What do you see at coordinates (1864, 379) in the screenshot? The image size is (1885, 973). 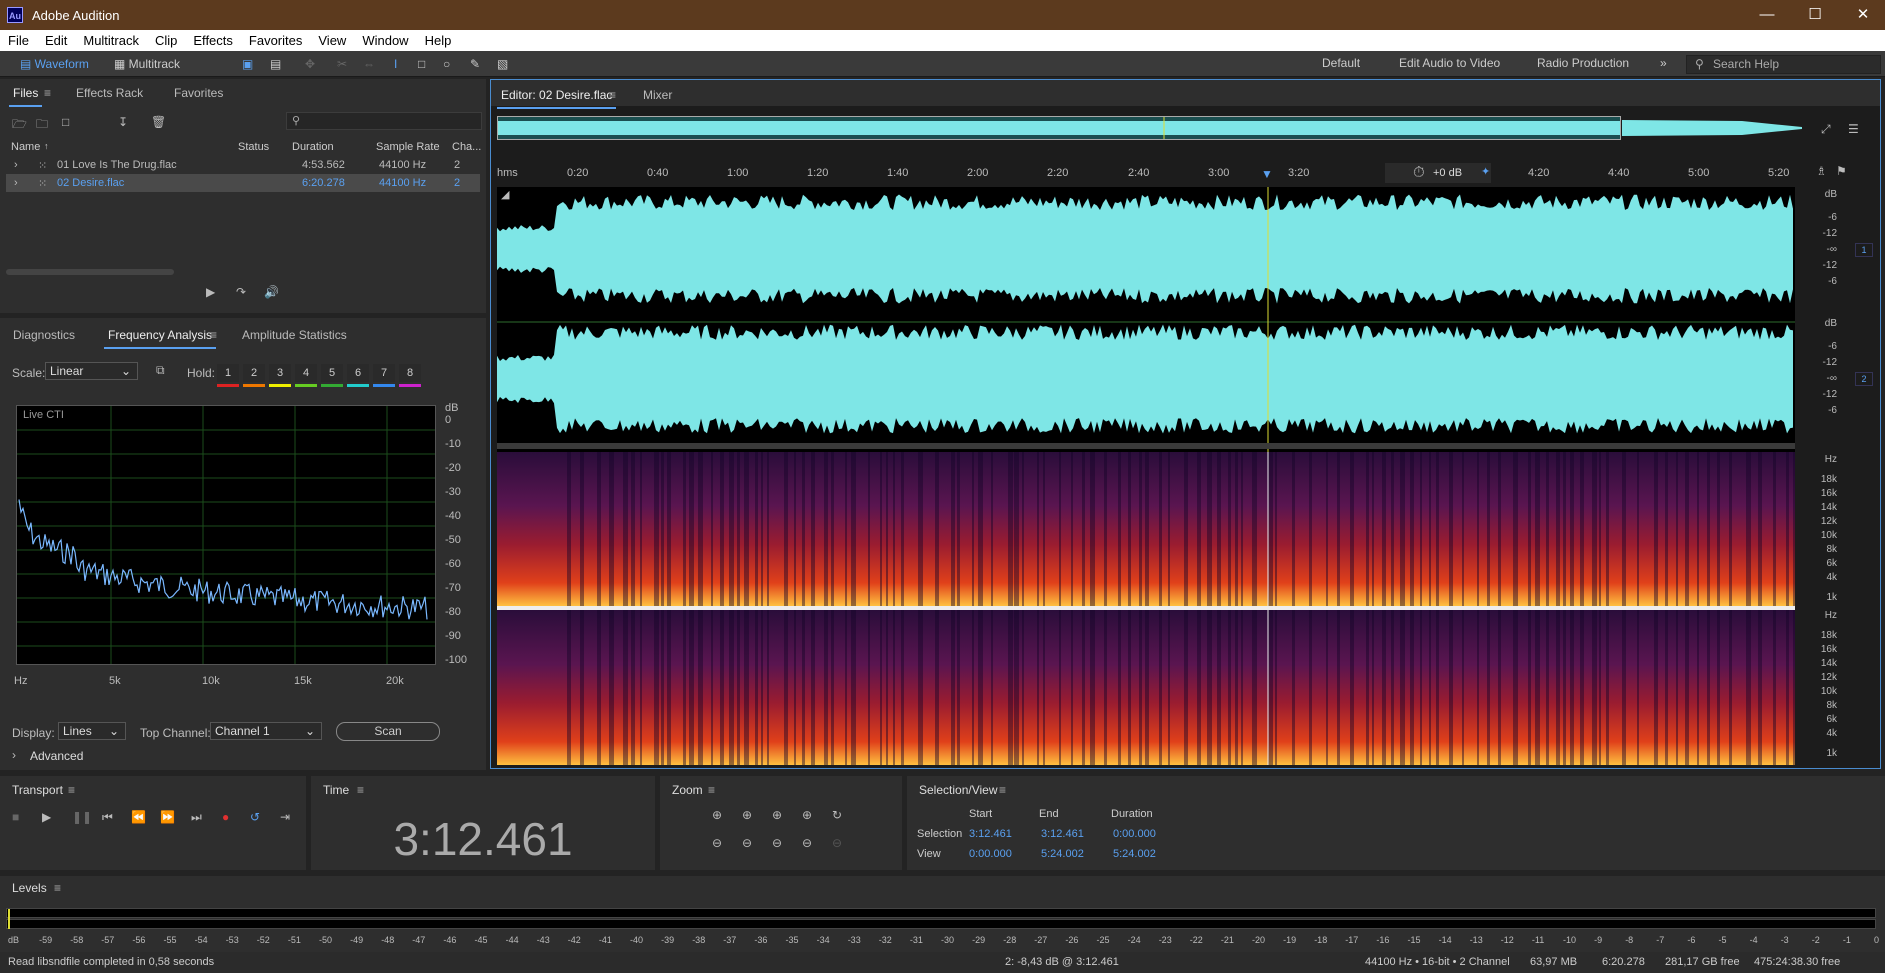 I see `channel-2-toggle: 2` at bounding box center [1864, 379].